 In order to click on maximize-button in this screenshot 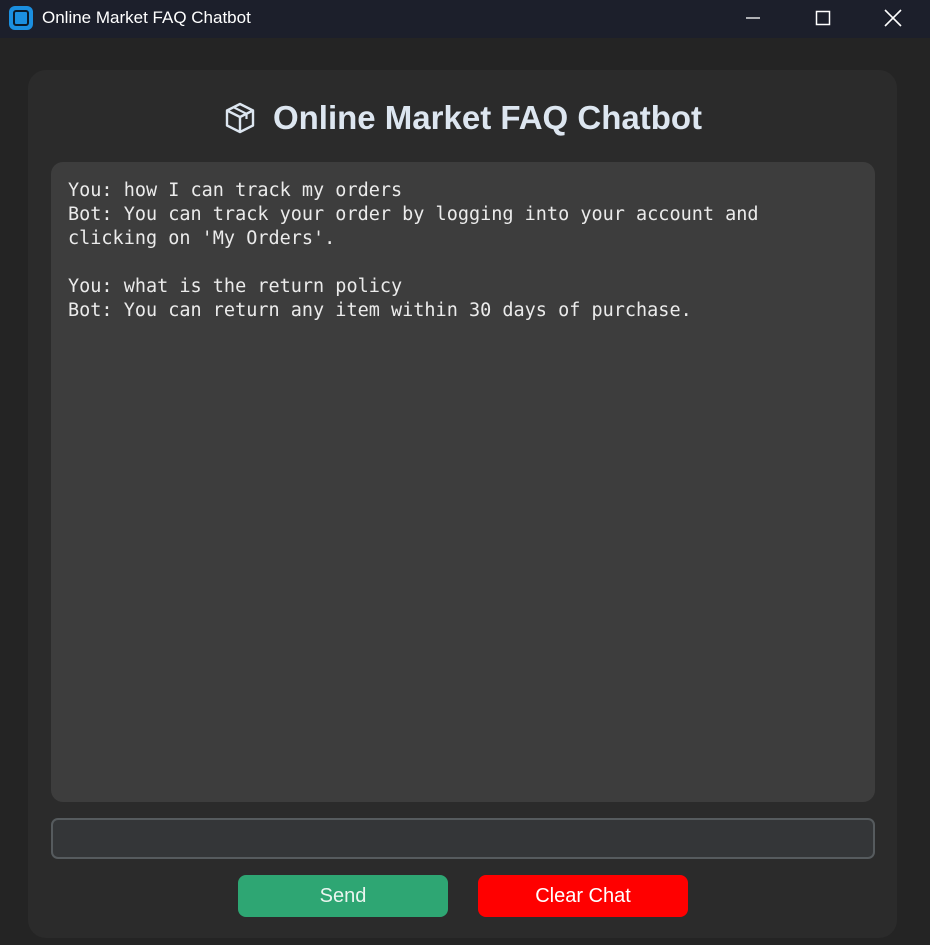, I will do `click(823, 18)`.